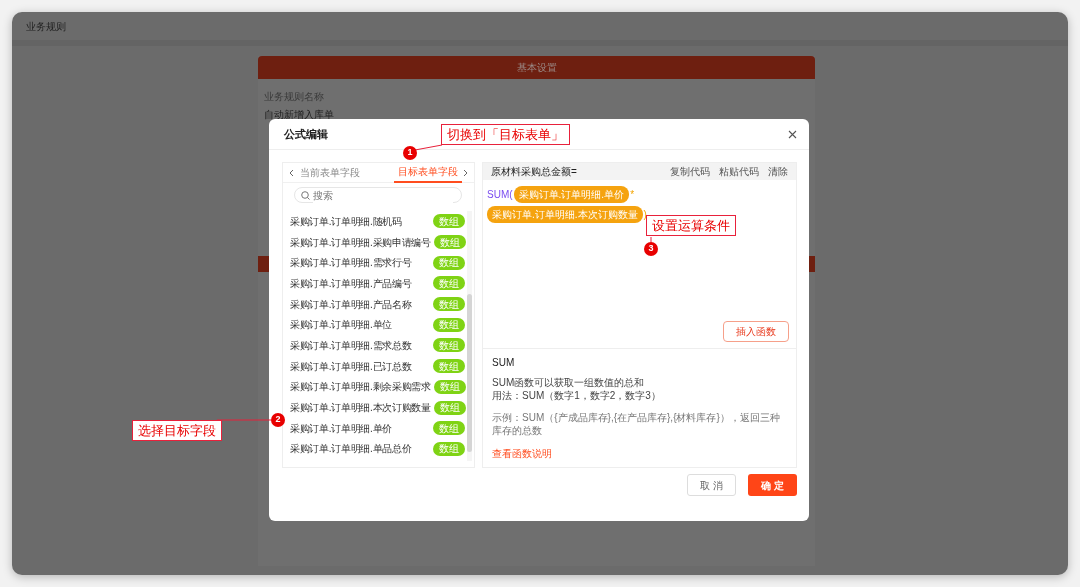  Describe the element at coordinates (341, 325) in the screenshot. I see `field-name: 采购订单.订单明细.单位` at that location.